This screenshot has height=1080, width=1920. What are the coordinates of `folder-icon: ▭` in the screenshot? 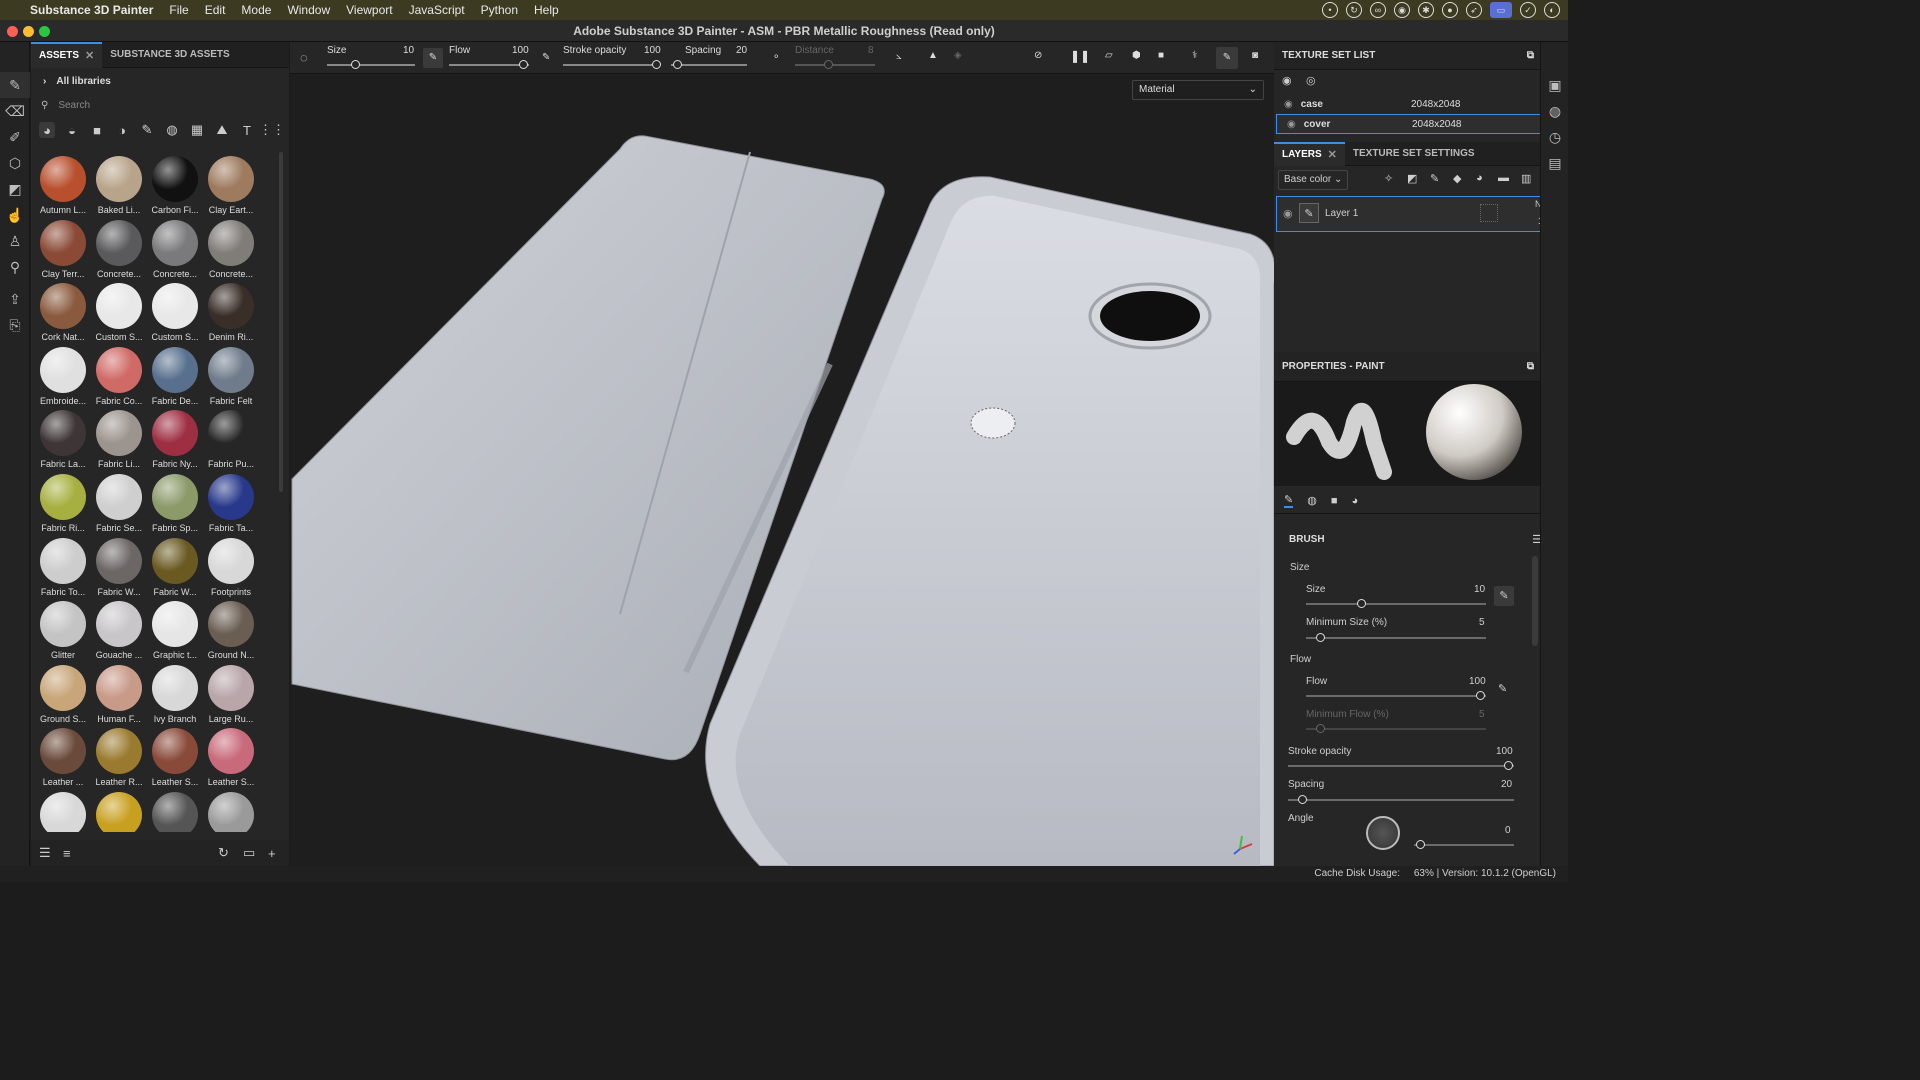 It's located at (249, 853).